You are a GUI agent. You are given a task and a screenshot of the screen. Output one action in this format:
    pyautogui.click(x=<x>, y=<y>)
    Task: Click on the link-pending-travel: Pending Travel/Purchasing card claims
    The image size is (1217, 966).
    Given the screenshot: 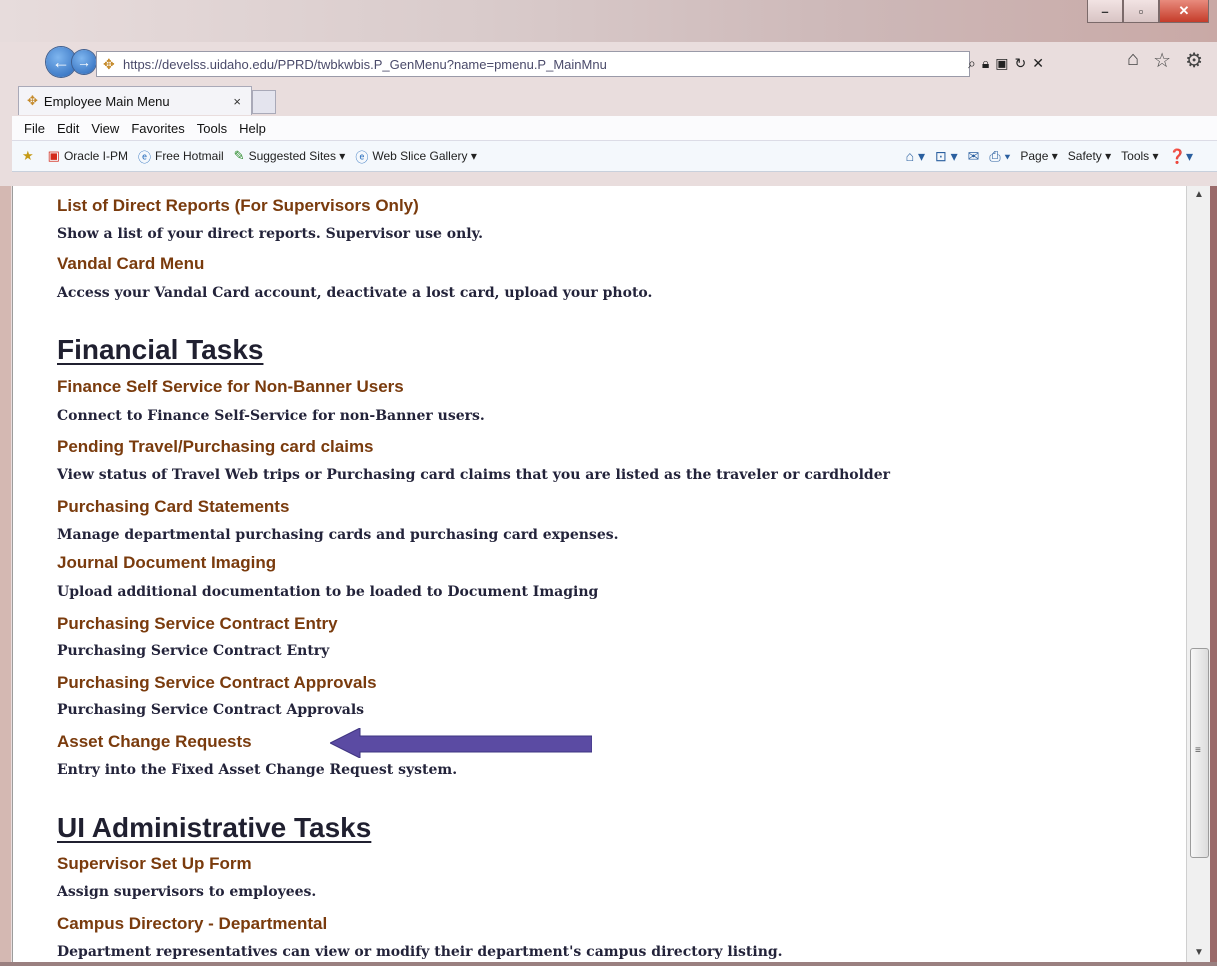 What is the action you would take?
    pyautogui.click(x=215, y=447)
    